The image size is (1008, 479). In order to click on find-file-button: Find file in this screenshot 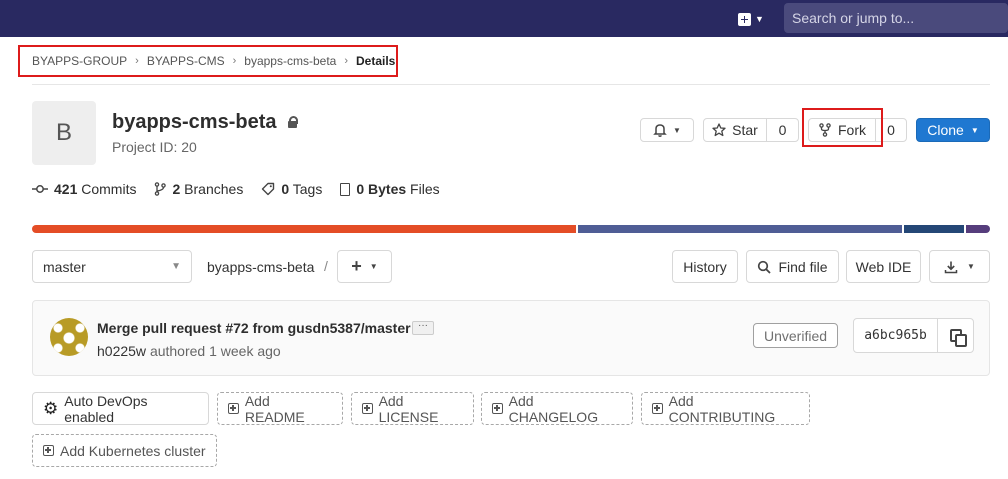, I will do `click(792, 266)`.